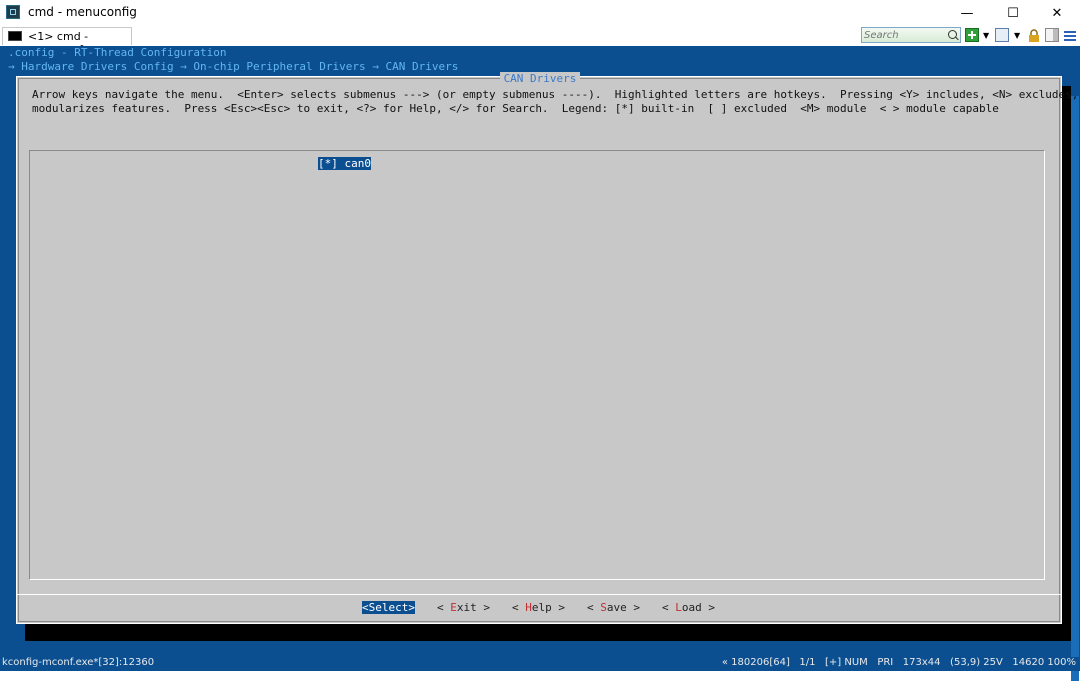 Image resolution: width=1080 pixels, height=681 pixels. Describe the element at coordinates (15, 36) in the screenshot. I see `terminal-icon` at that location.